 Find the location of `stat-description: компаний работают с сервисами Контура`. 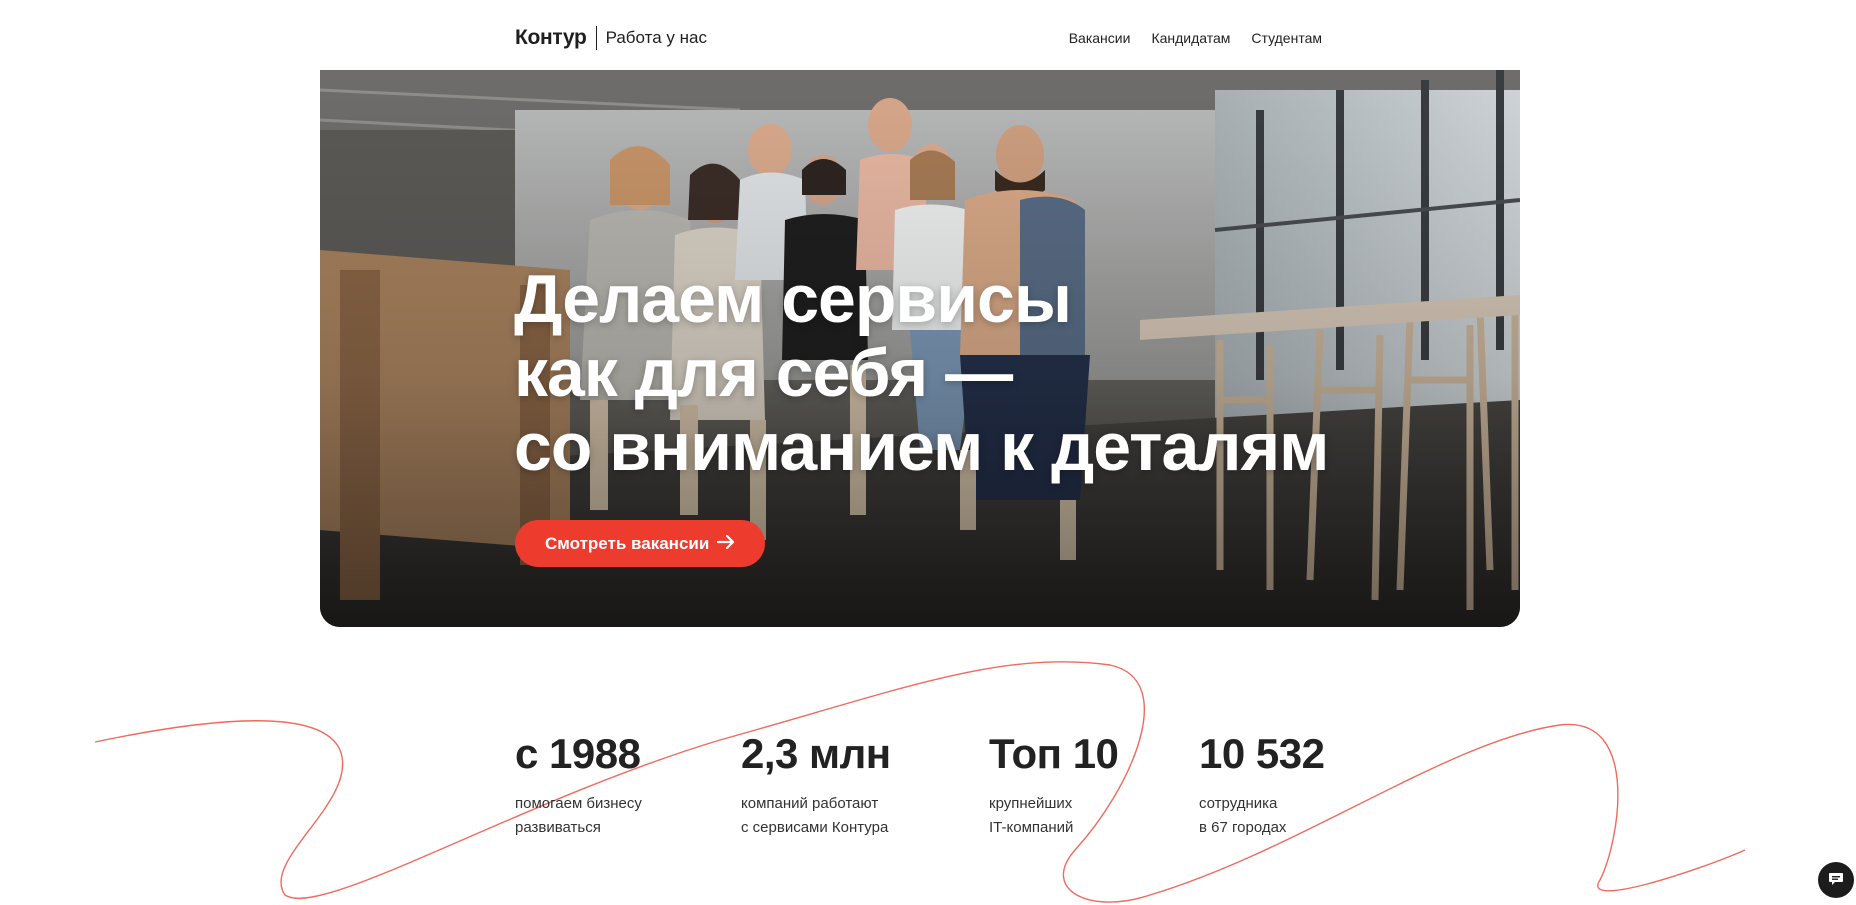

stat-description: компаний работают с сервисами Контура is located at coordinates (816, 816).